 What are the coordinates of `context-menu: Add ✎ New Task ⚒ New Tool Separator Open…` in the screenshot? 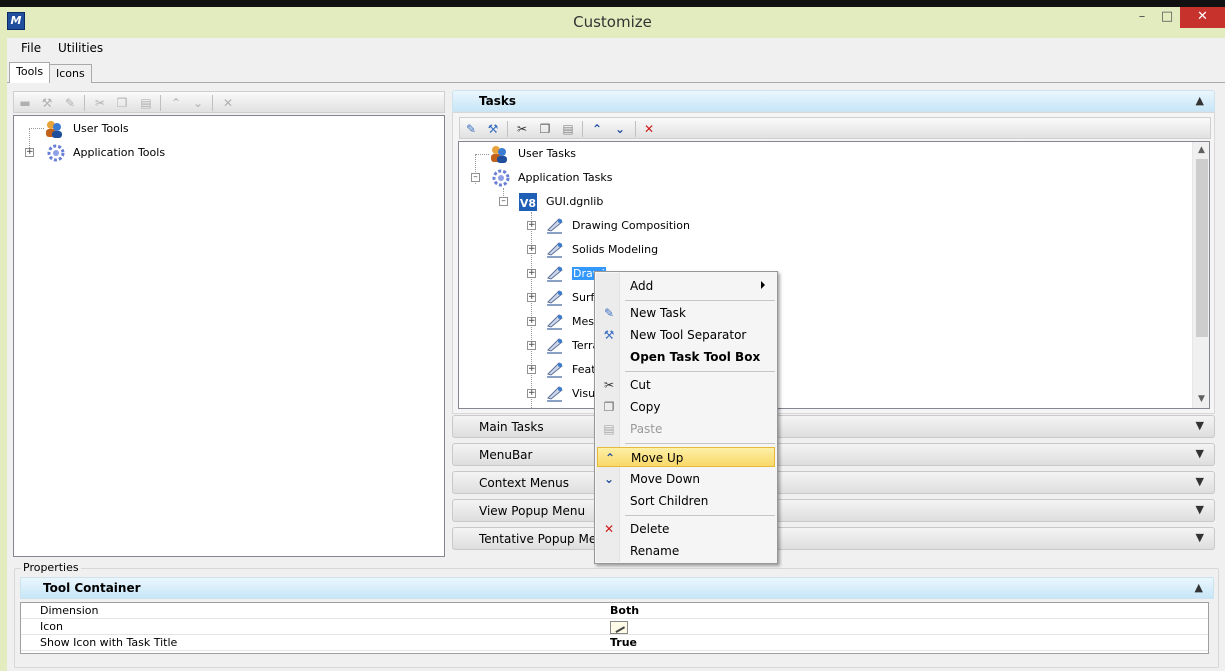 It's located at (686, 417).